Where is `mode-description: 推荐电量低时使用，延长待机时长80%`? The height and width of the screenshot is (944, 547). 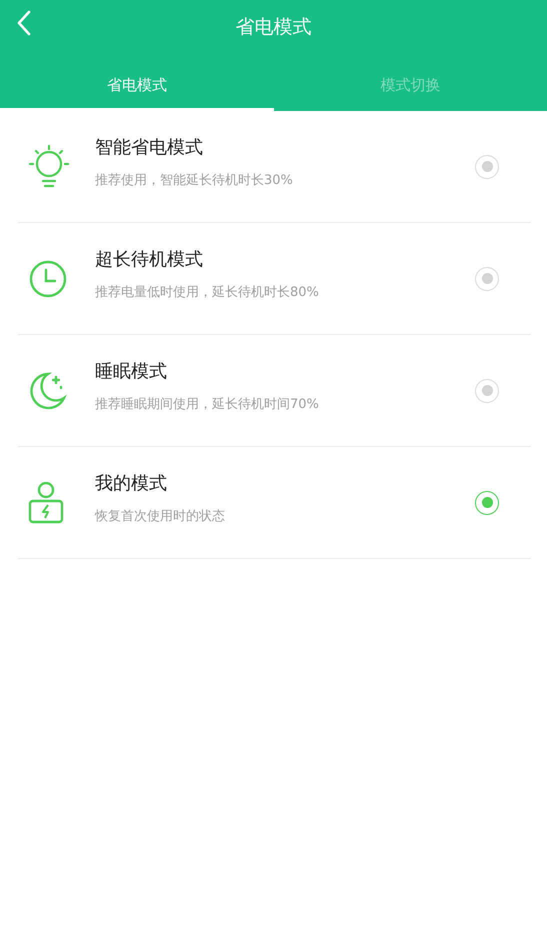 mode-description: 推荐电量低时使用，延长待机时长80% is located at coordinates (207, 292).